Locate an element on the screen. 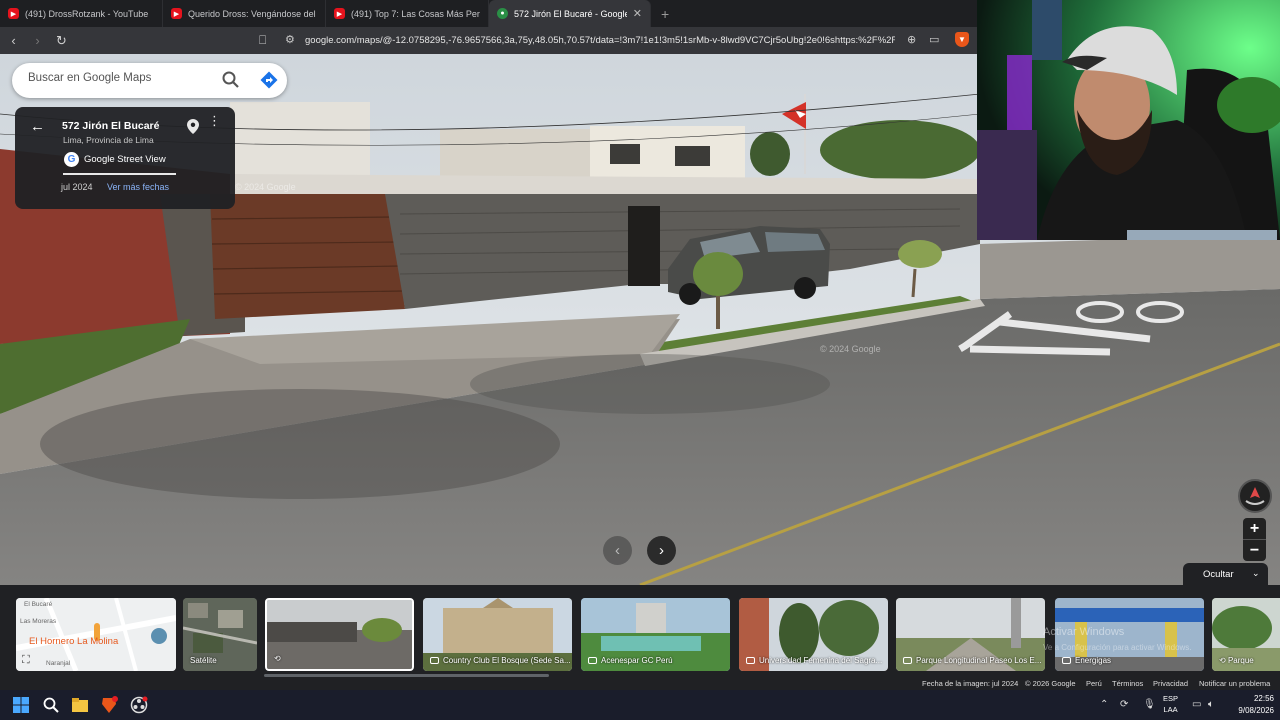 The width and height of the screenshot is (1280, 720). place-region: Lima, Provincia de Lima is located at coordinates (108, 140).